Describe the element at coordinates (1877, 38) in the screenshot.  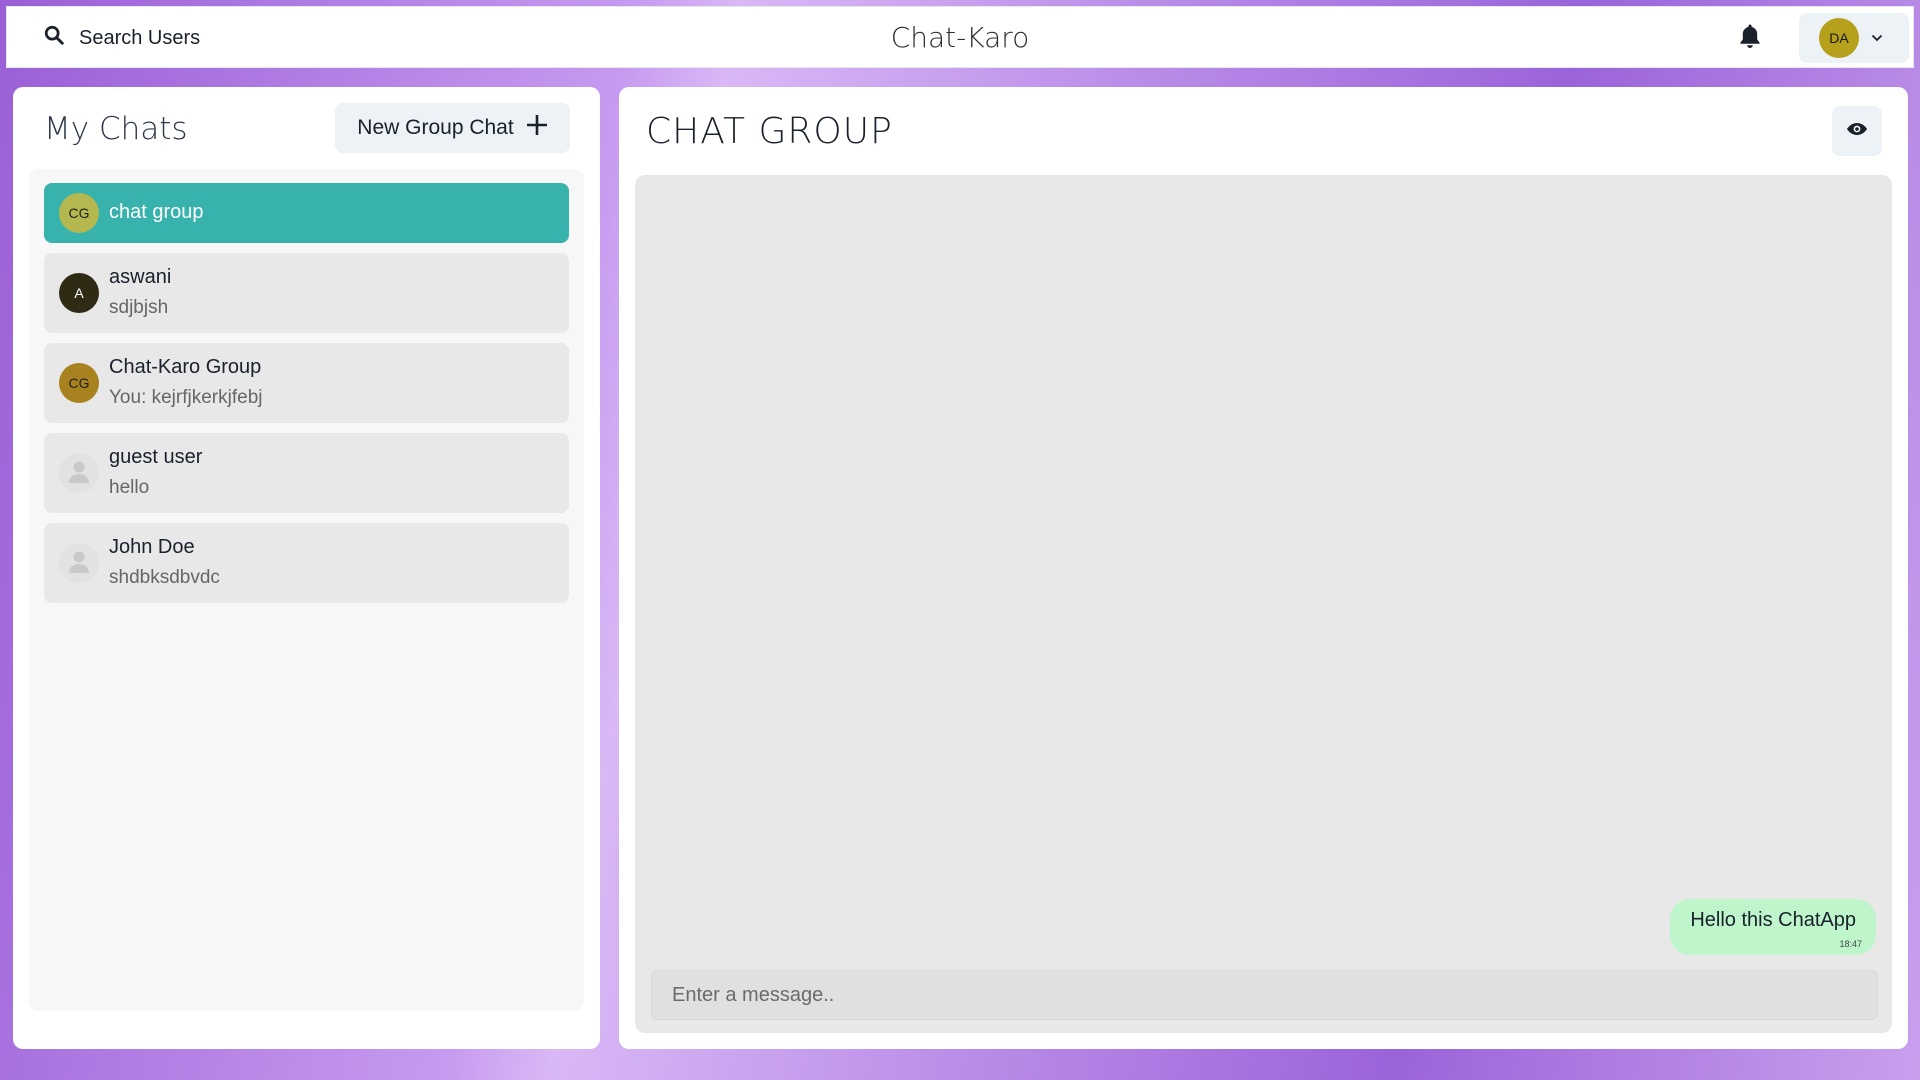
I see `chevron-down-icon` at that location.